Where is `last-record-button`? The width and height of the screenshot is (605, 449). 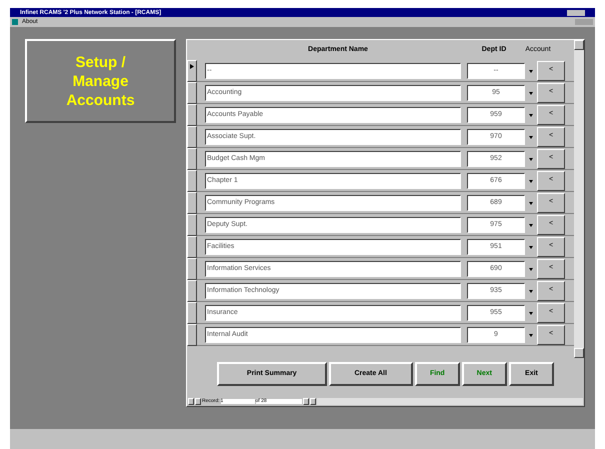
last-record-button is located at coordinates (313, 401).